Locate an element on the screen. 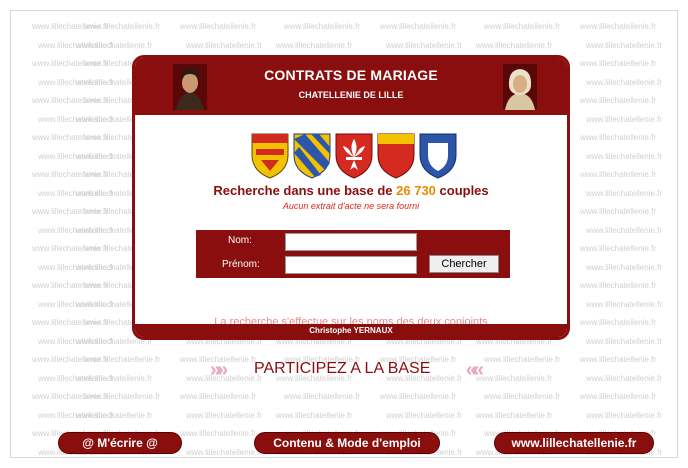 This screenshot has width=688, height=468. chevron-left-icon: «« is located at coordinates (474, 370).